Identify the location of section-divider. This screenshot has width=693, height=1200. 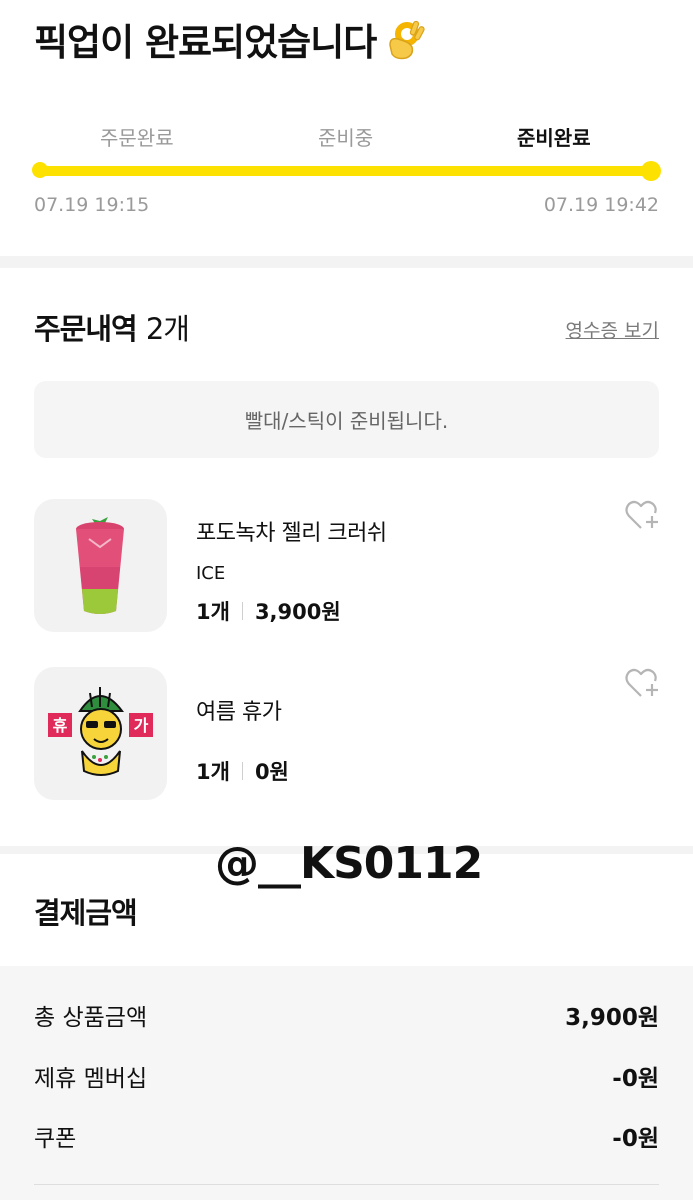
(346, 262).